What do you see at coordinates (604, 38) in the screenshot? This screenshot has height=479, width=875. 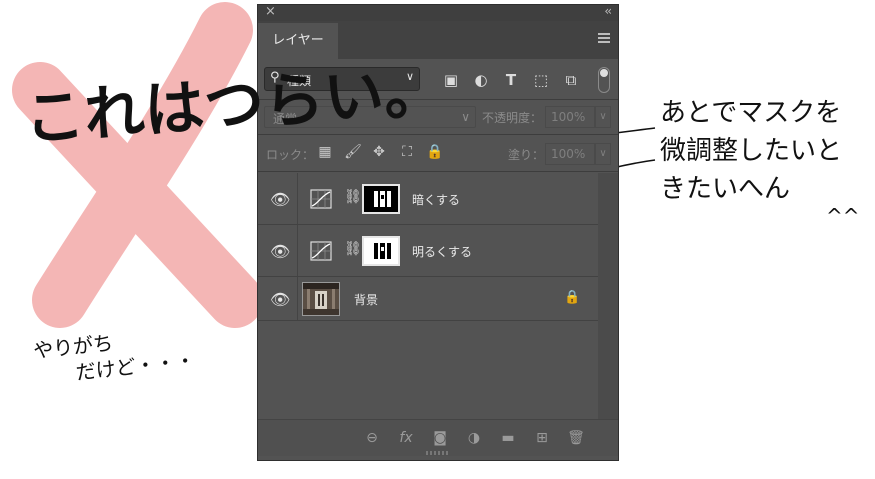 I see `panel-menu-icon` at bounding box center [604, 38].